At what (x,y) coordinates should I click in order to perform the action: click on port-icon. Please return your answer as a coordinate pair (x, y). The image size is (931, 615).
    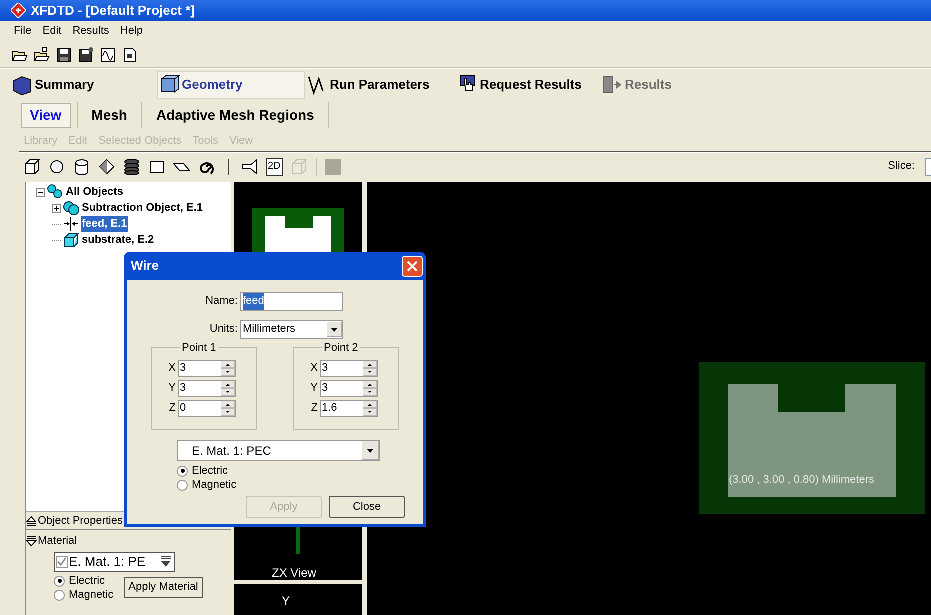
    Looking at the image, I should click on (250, 167).